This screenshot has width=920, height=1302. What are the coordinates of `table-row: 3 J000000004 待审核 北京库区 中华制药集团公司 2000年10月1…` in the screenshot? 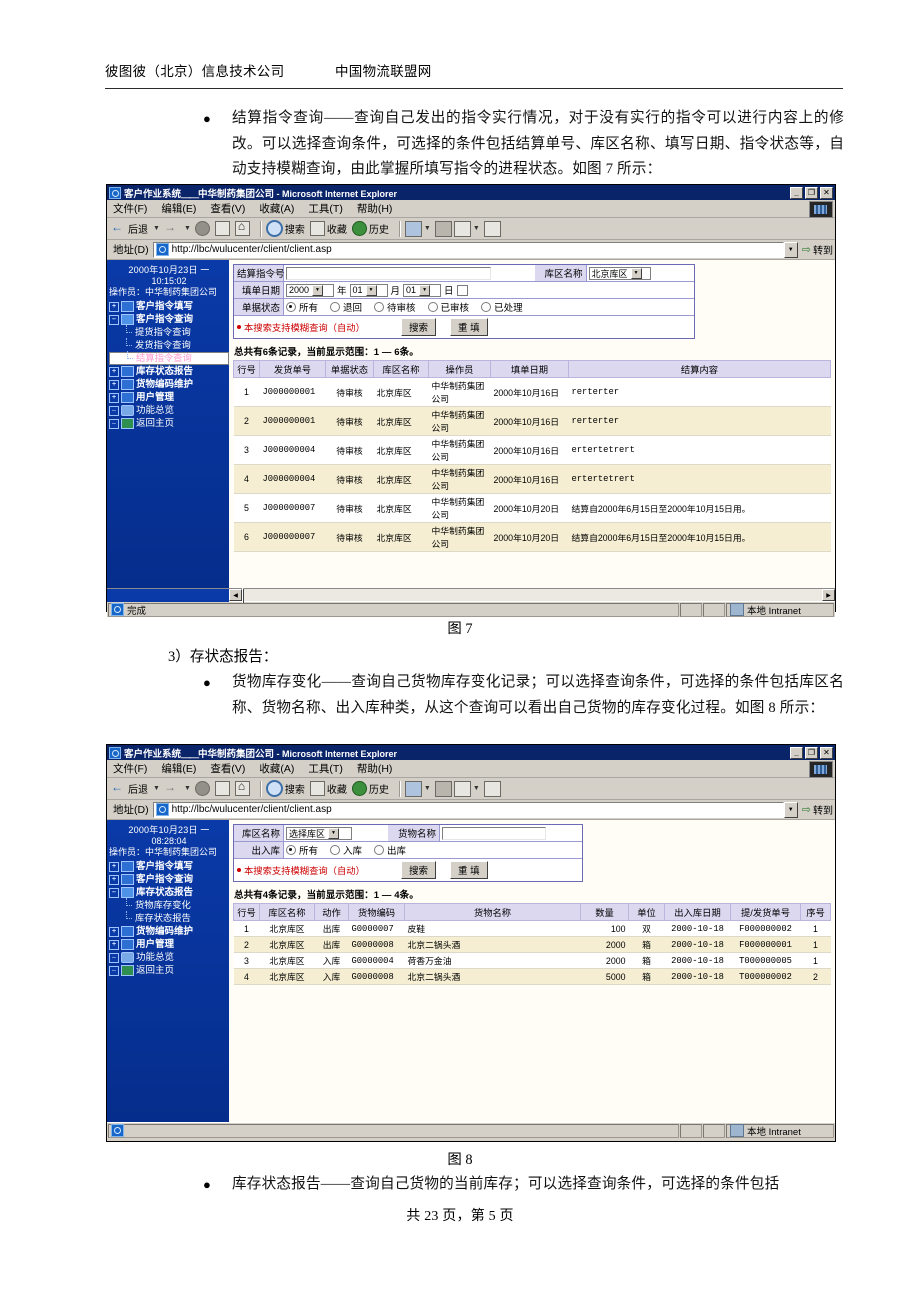 It's located at (532, 450).